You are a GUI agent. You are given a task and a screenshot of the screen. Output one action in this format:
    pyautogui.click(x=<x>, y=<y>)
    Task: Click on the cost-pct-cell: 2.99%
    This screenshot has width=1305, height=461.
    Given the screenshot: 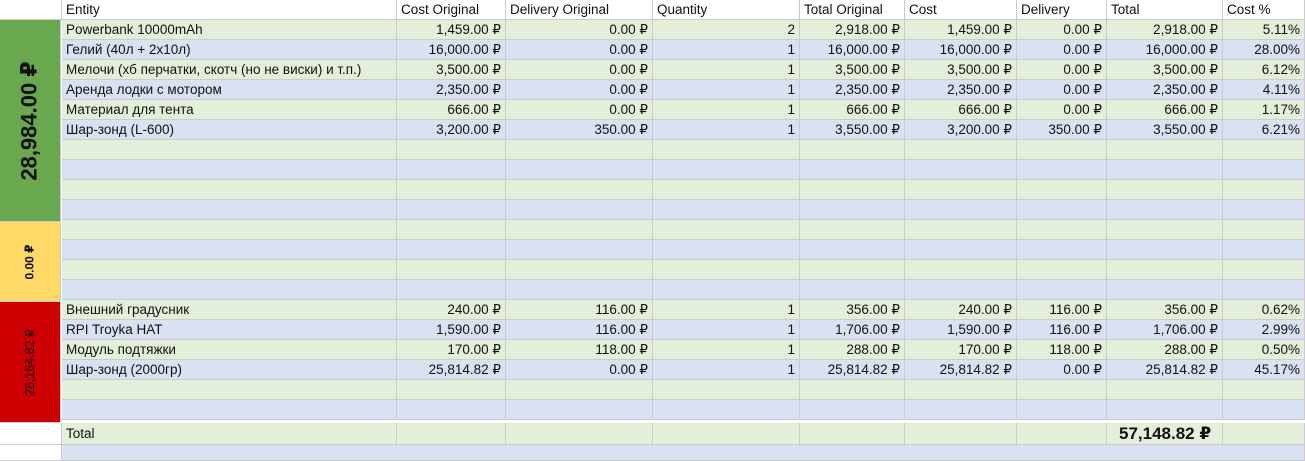 What is the action you would take?
    pyautogui.click(x=1264, y=330)
    